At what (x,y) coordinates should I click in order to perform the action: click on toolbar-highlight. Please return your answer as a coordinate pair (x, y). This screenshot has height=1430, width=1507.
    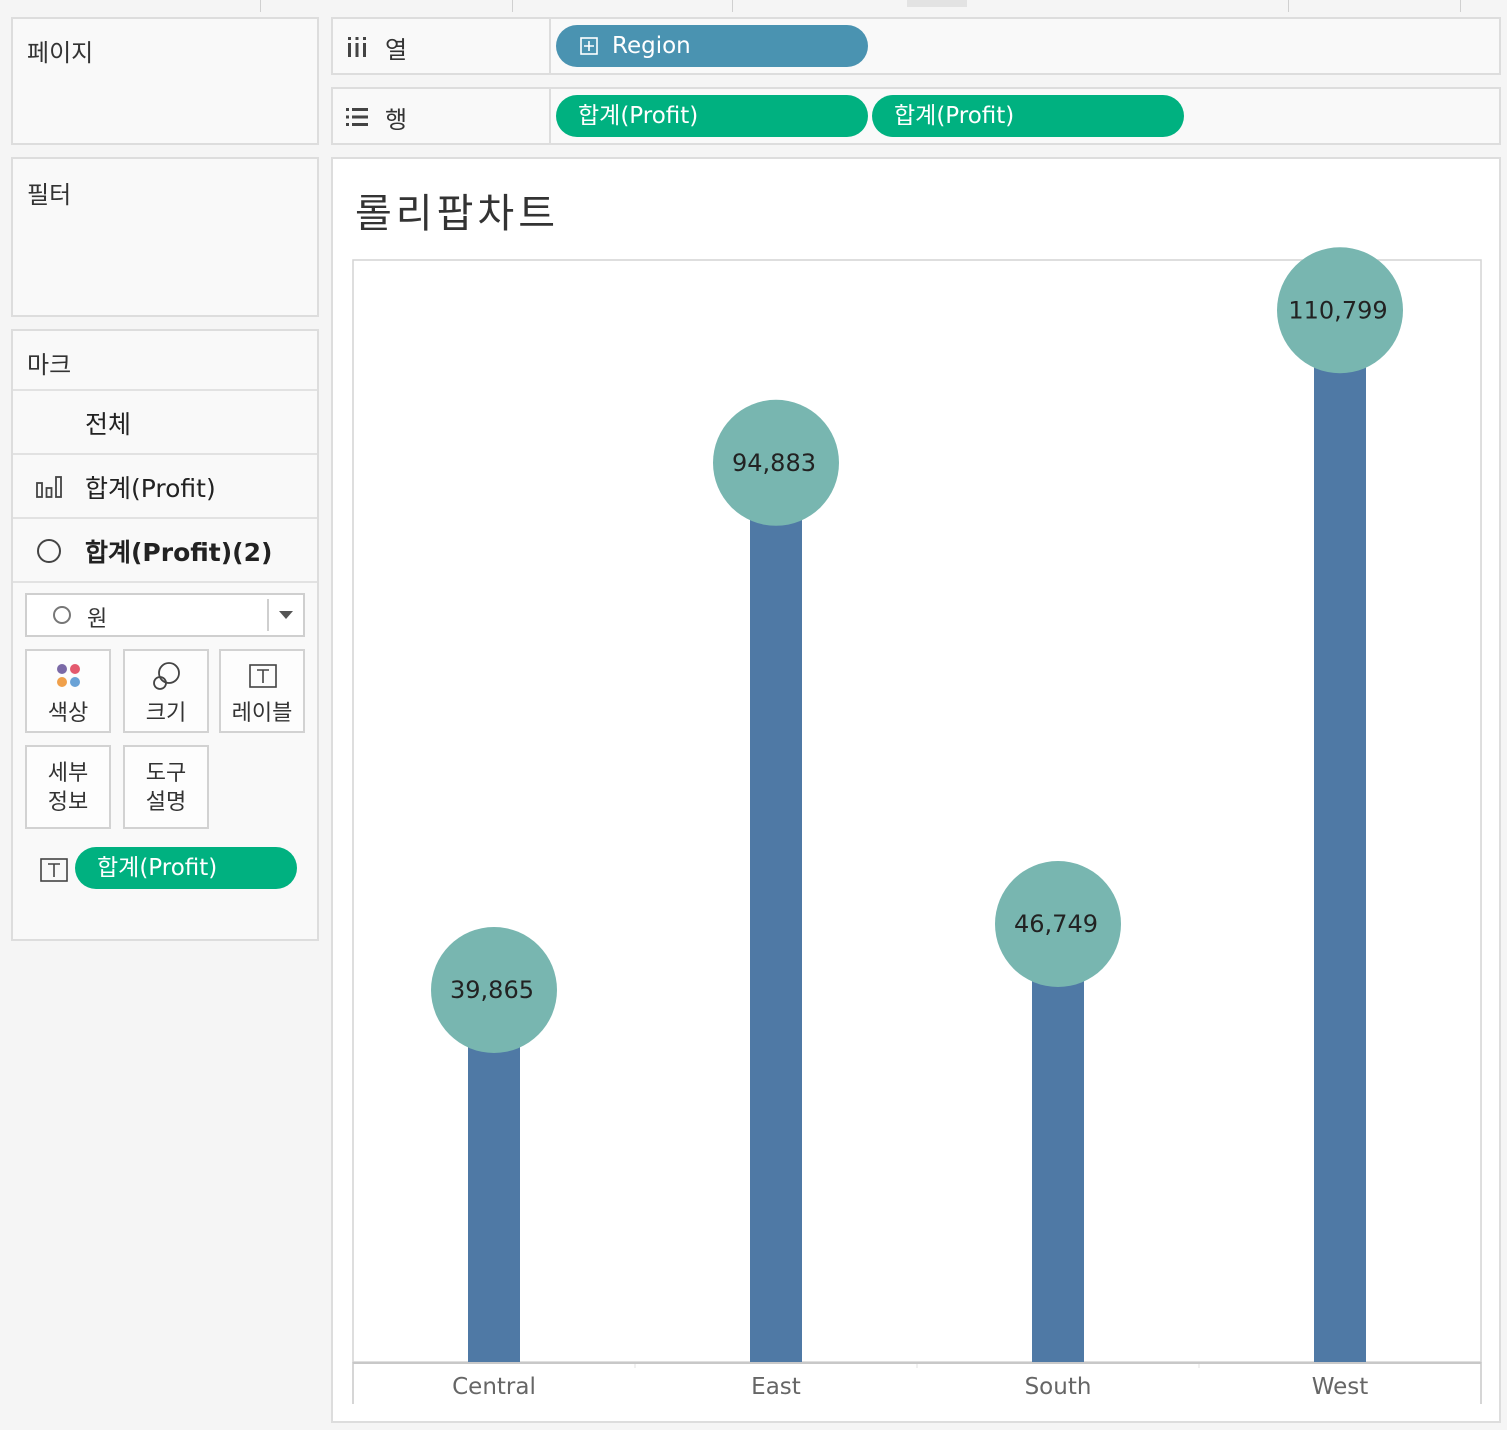
    Looking at the image, I should click on (937, 3).